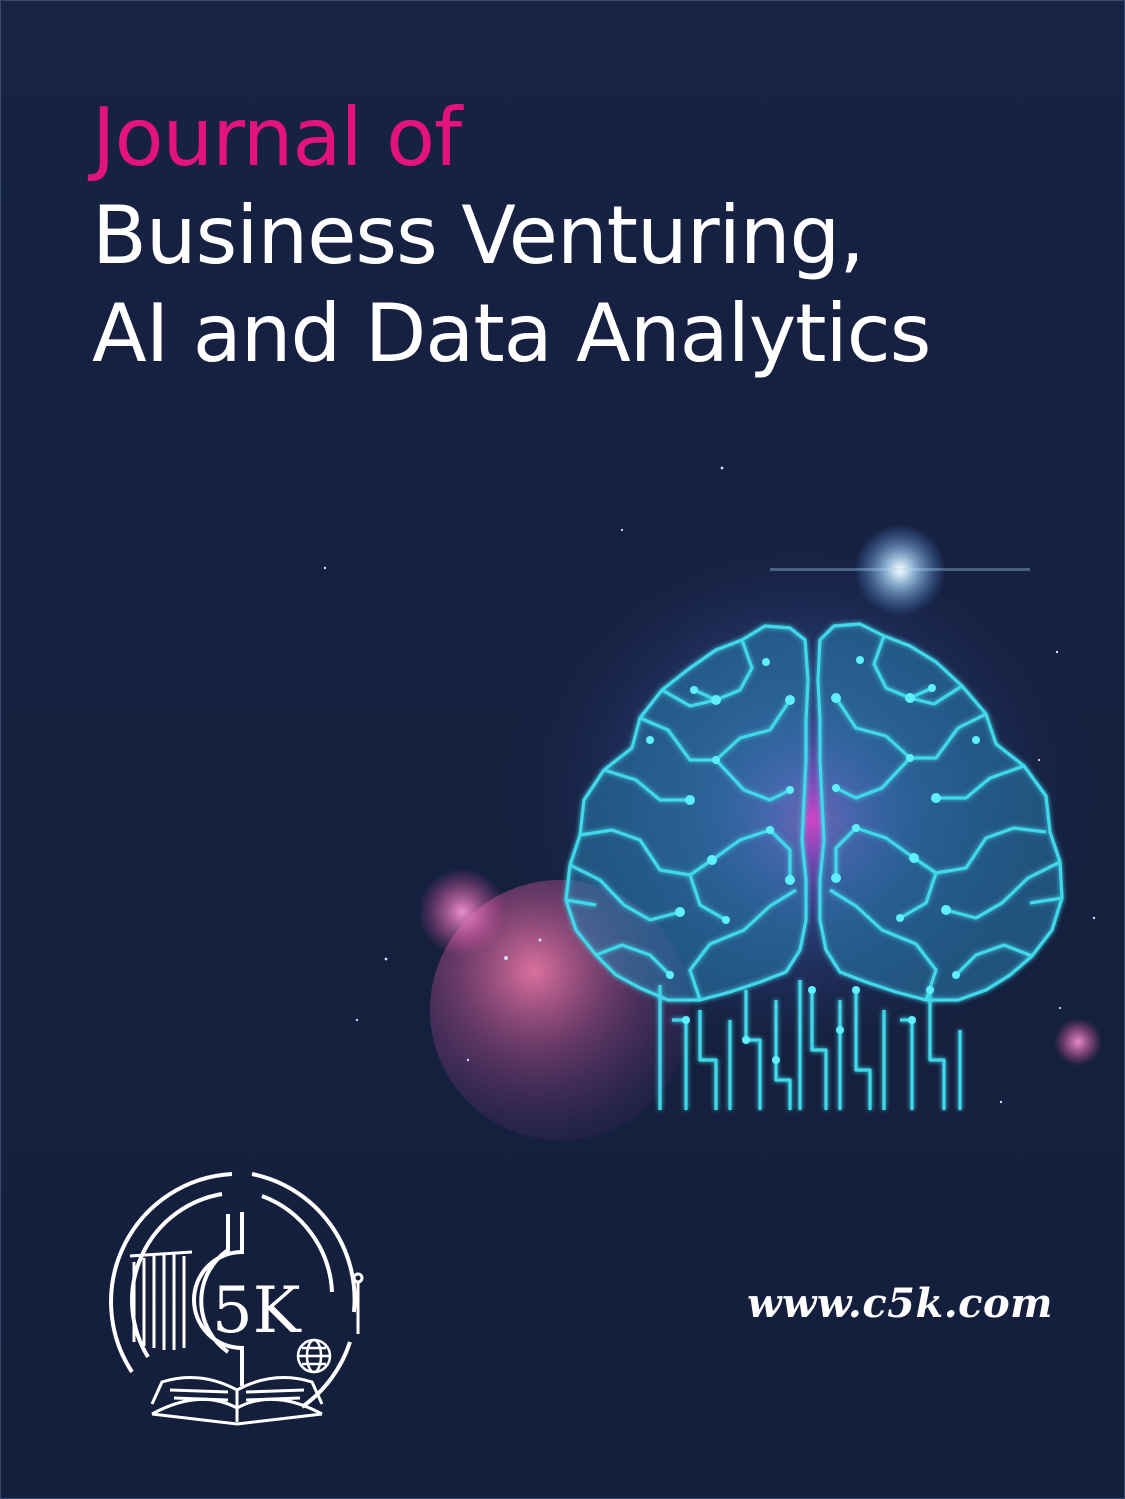 The image size is (1125, 1499). Describe the element at coordinates (257, 1311) in the screenshot. I see `logo-text: 5K` at that location.